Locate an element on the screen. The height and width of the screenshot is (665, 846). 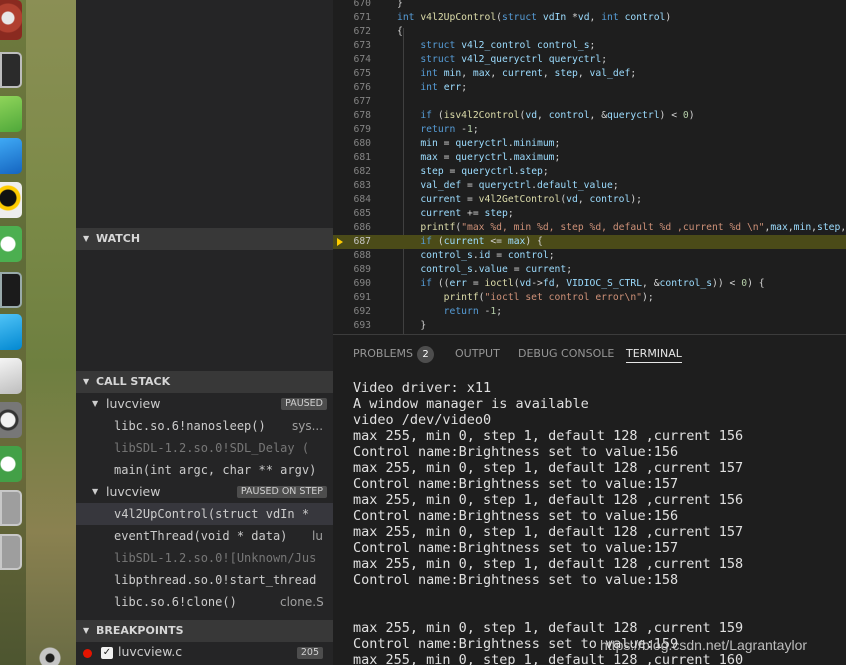
stack-frame: libpthread.so.0!start_thread is located at coordinates (204, 580).